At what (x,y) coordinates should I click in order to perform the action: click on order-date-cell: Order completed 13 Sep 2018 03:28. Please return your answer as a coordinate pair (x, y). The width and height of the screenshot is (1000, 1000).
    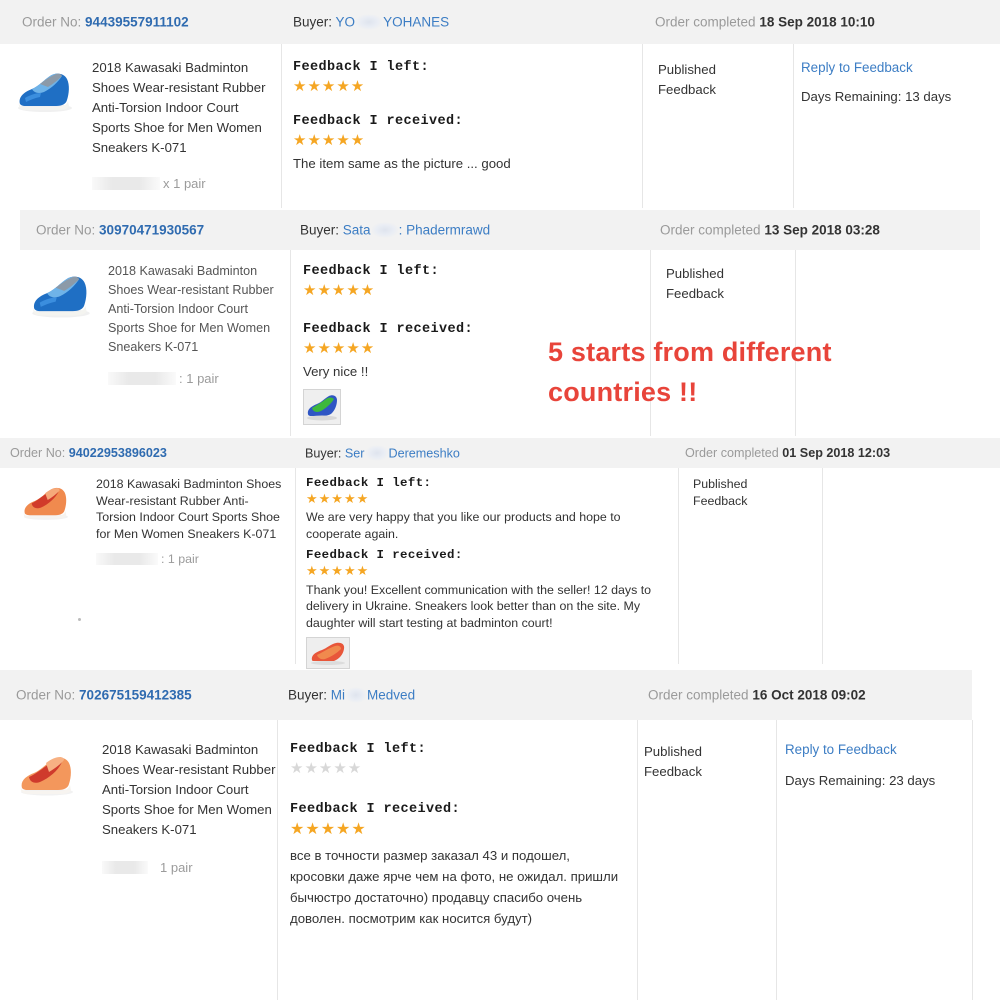
    Looking at the image, I should click on (770, 230).